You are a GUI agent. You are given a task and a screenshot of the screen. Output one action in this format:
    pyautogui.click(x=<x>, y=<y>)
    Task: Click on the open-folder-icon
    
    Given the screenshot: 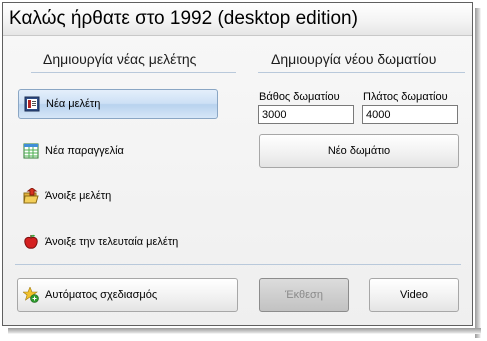 What is the action you would take?
    pyautogui.click(x=31, y=195)
    